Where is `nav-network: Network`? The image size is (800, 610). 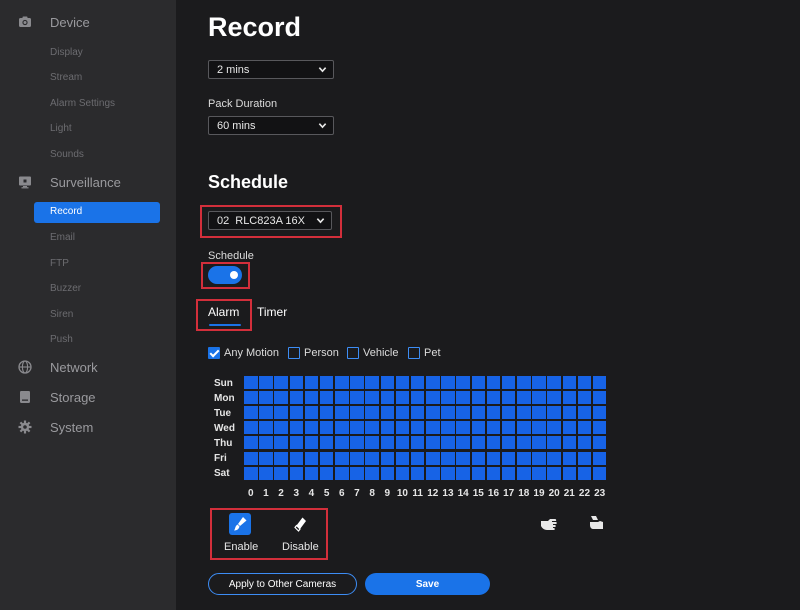
nav-network: Network is located at coordinates (88, 367).